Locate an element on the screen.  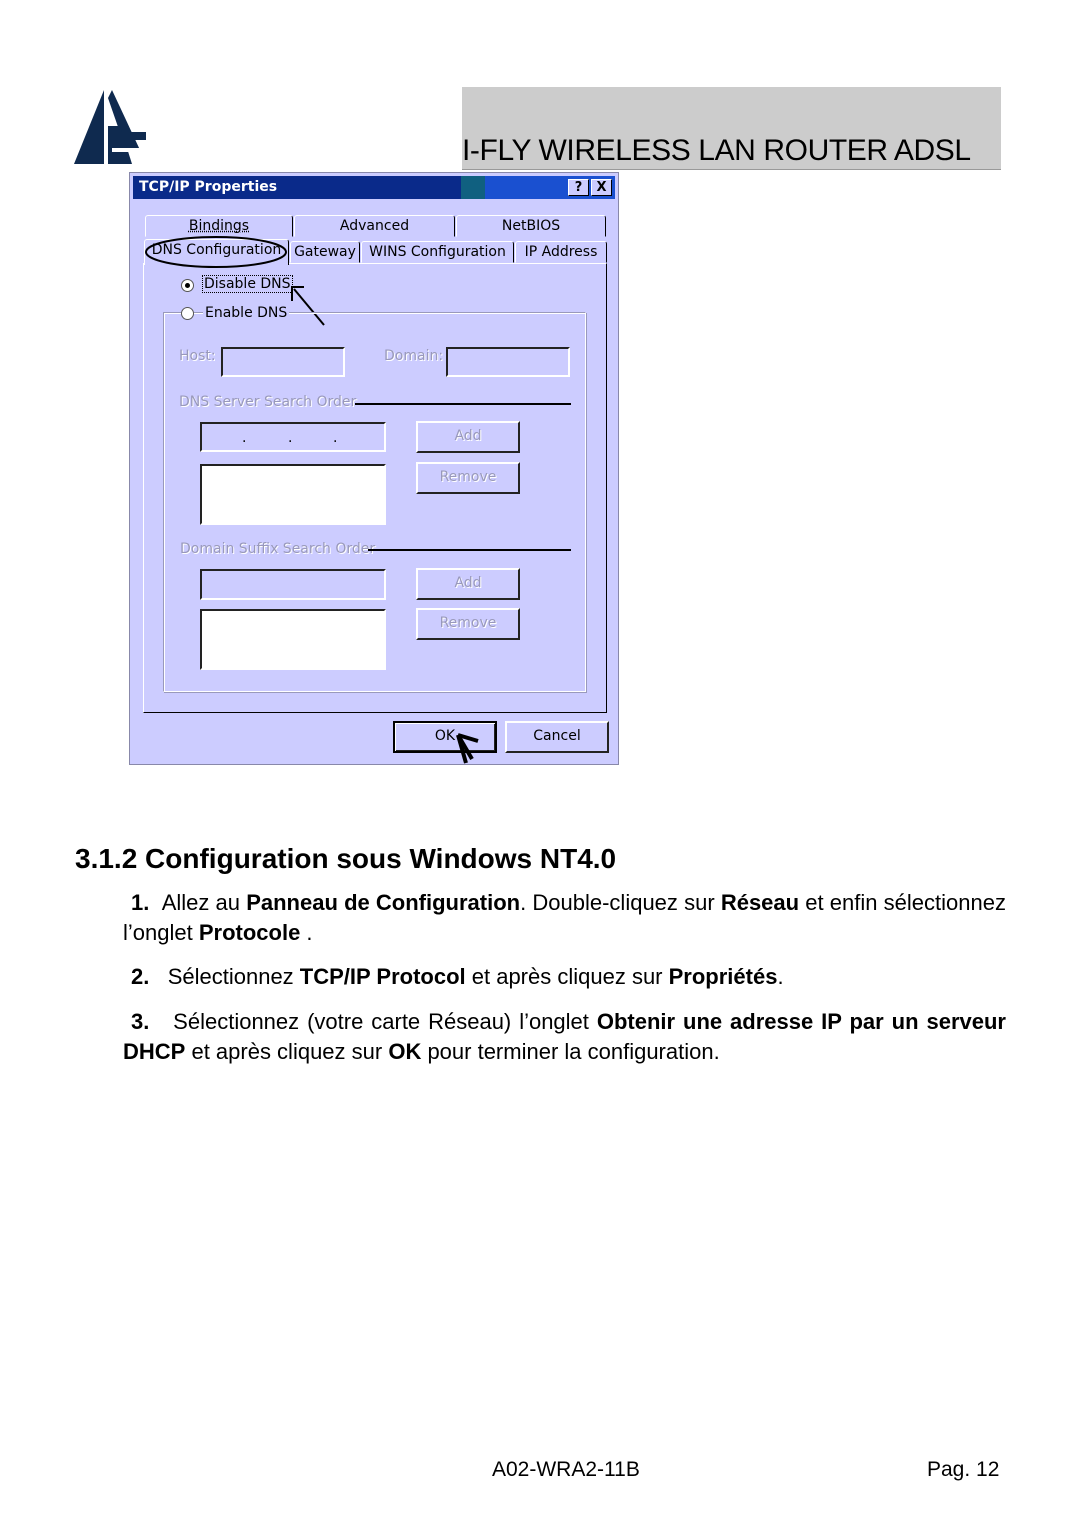
dialog-titlebar: TCP/IP Properties ? X is located at coordinates (374, 187).